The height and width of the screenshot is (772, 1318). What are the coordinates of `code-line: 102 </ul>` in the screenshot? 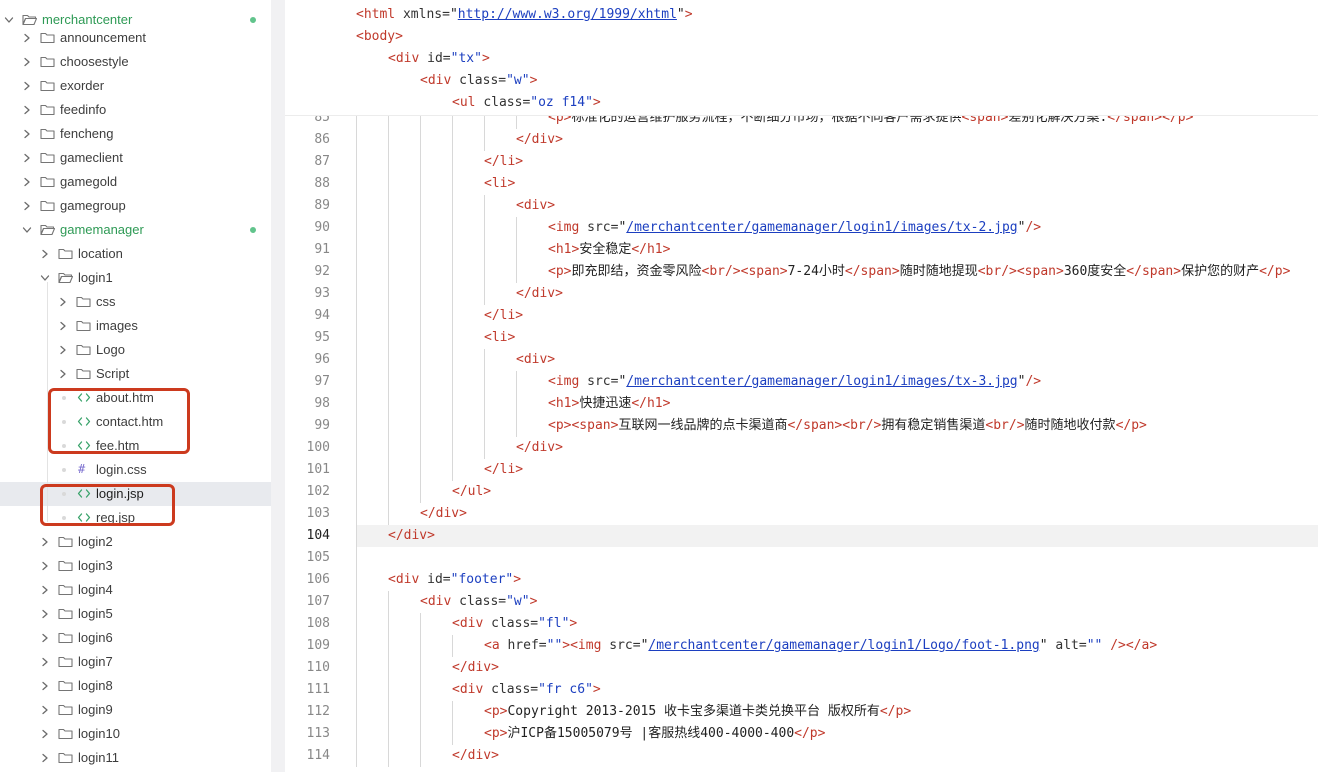 It's located at (801, 492).